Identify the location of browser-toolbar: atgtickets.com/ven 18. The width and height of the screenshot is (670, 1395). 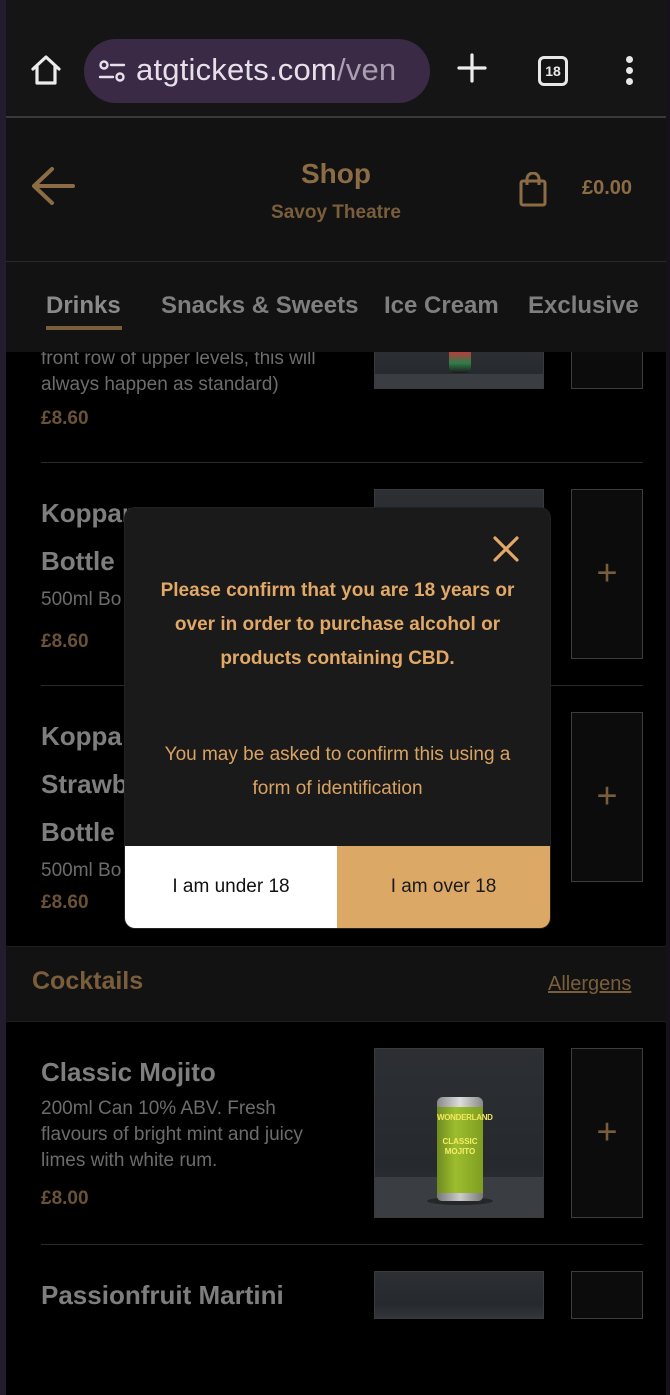
(336, 59).